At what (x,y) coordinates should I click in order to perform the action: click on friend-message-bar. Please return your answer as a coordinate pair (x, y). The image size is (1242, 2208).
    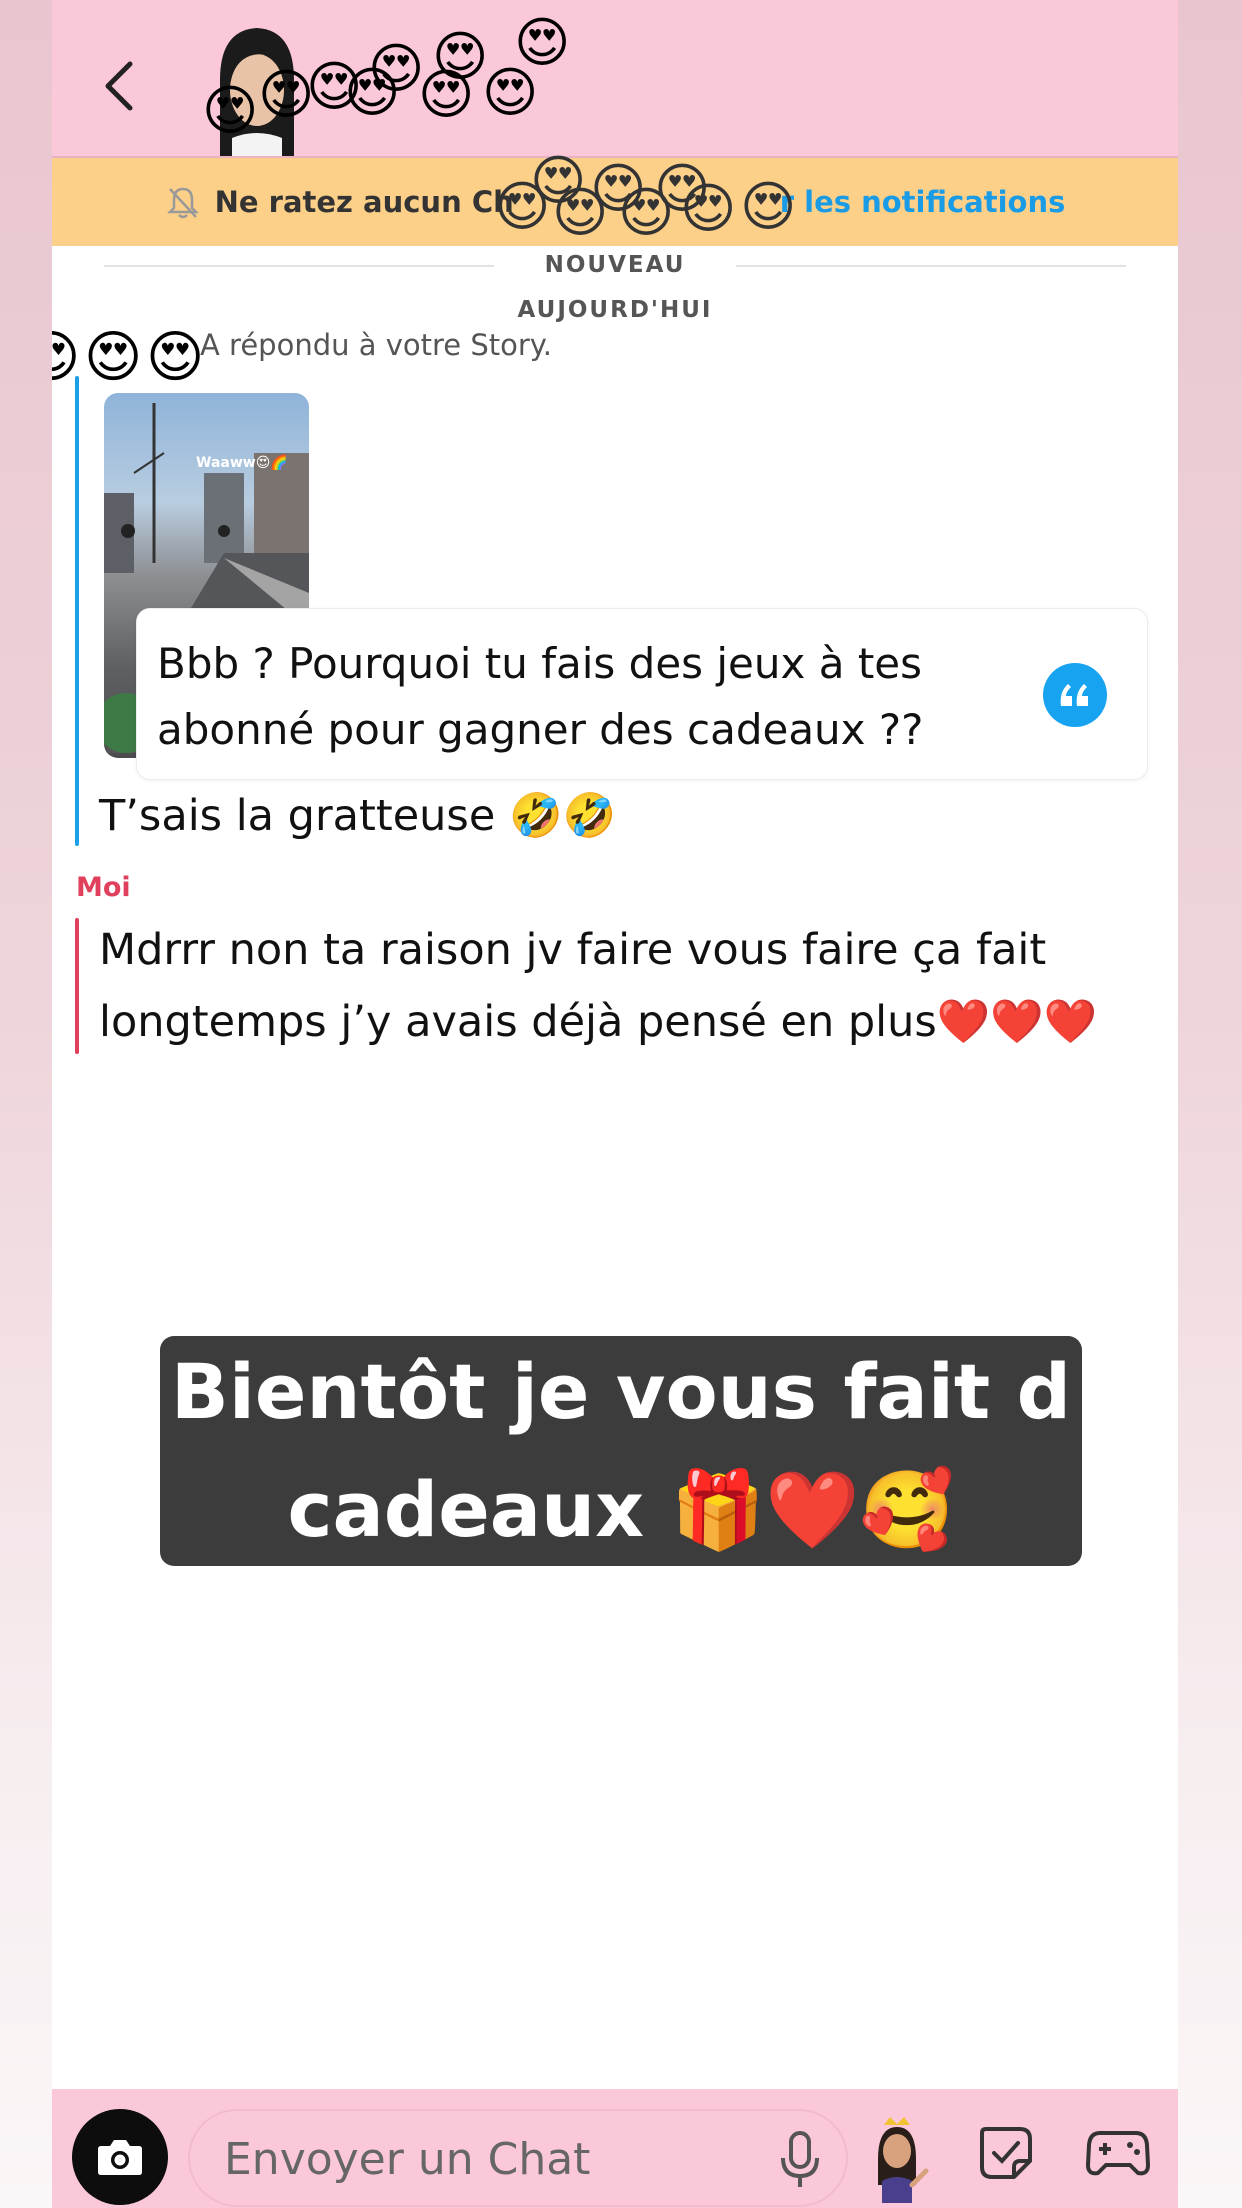
    Looking at the image, I should click on (77, 611).